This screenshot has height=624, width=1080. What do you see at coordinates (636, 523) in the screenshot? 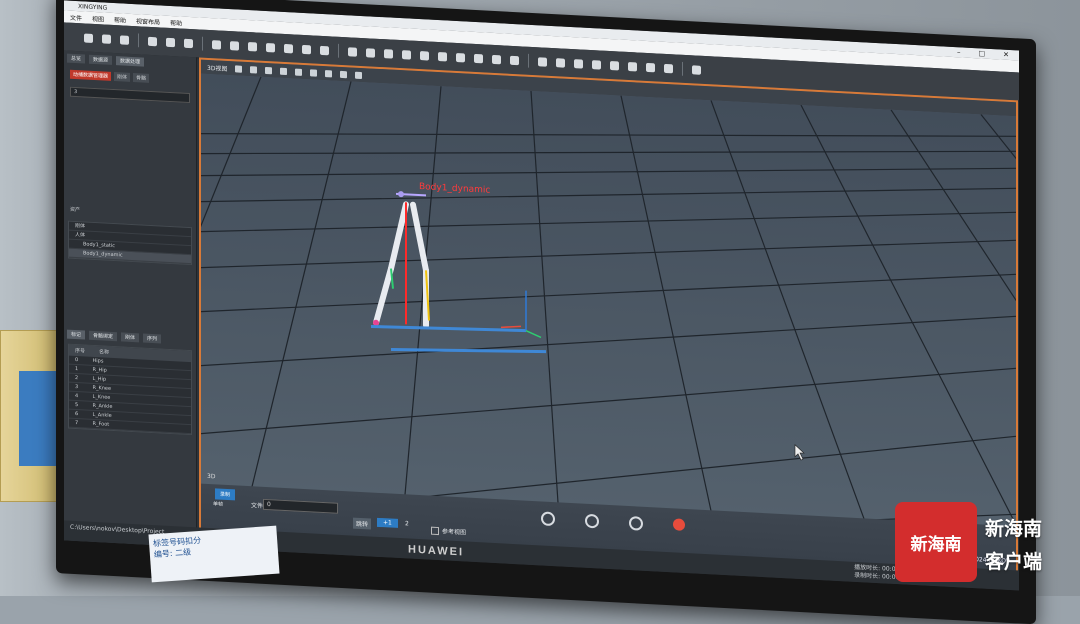
I see `lock-icon` at bounding box center [636, 523].